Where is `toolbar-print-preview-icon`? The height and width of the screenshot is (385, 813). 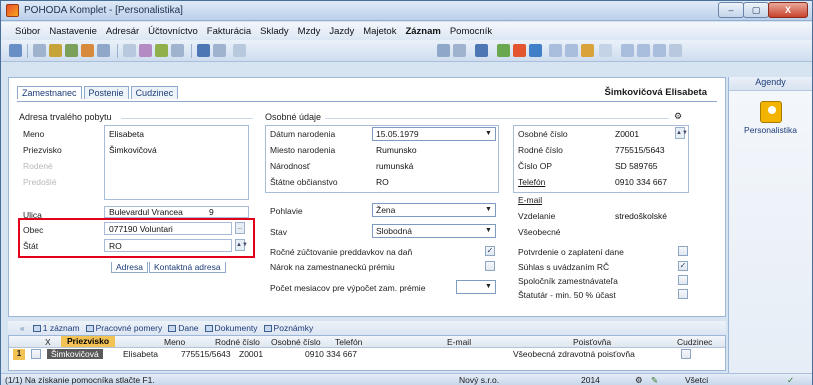 toolbar-print-preview-icon is located at coordinates (55, 50).